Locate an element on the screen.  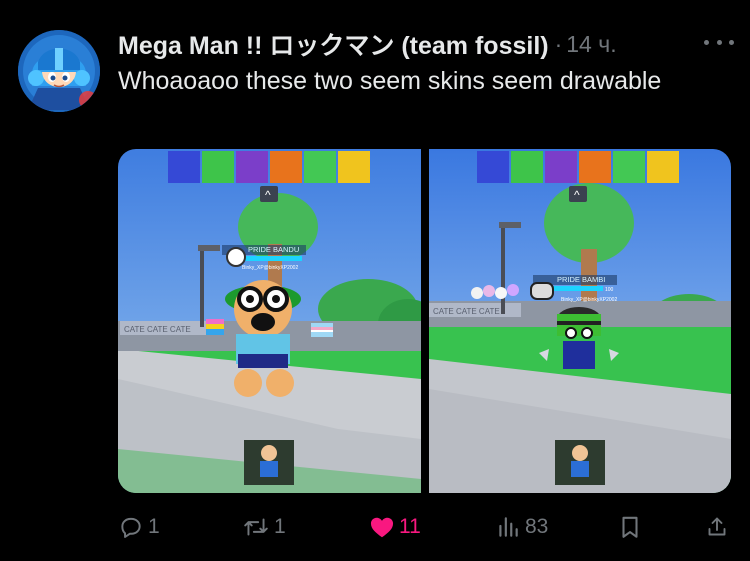
tweet-timestamp: 14 ч. is located at coordinates (591, 44).